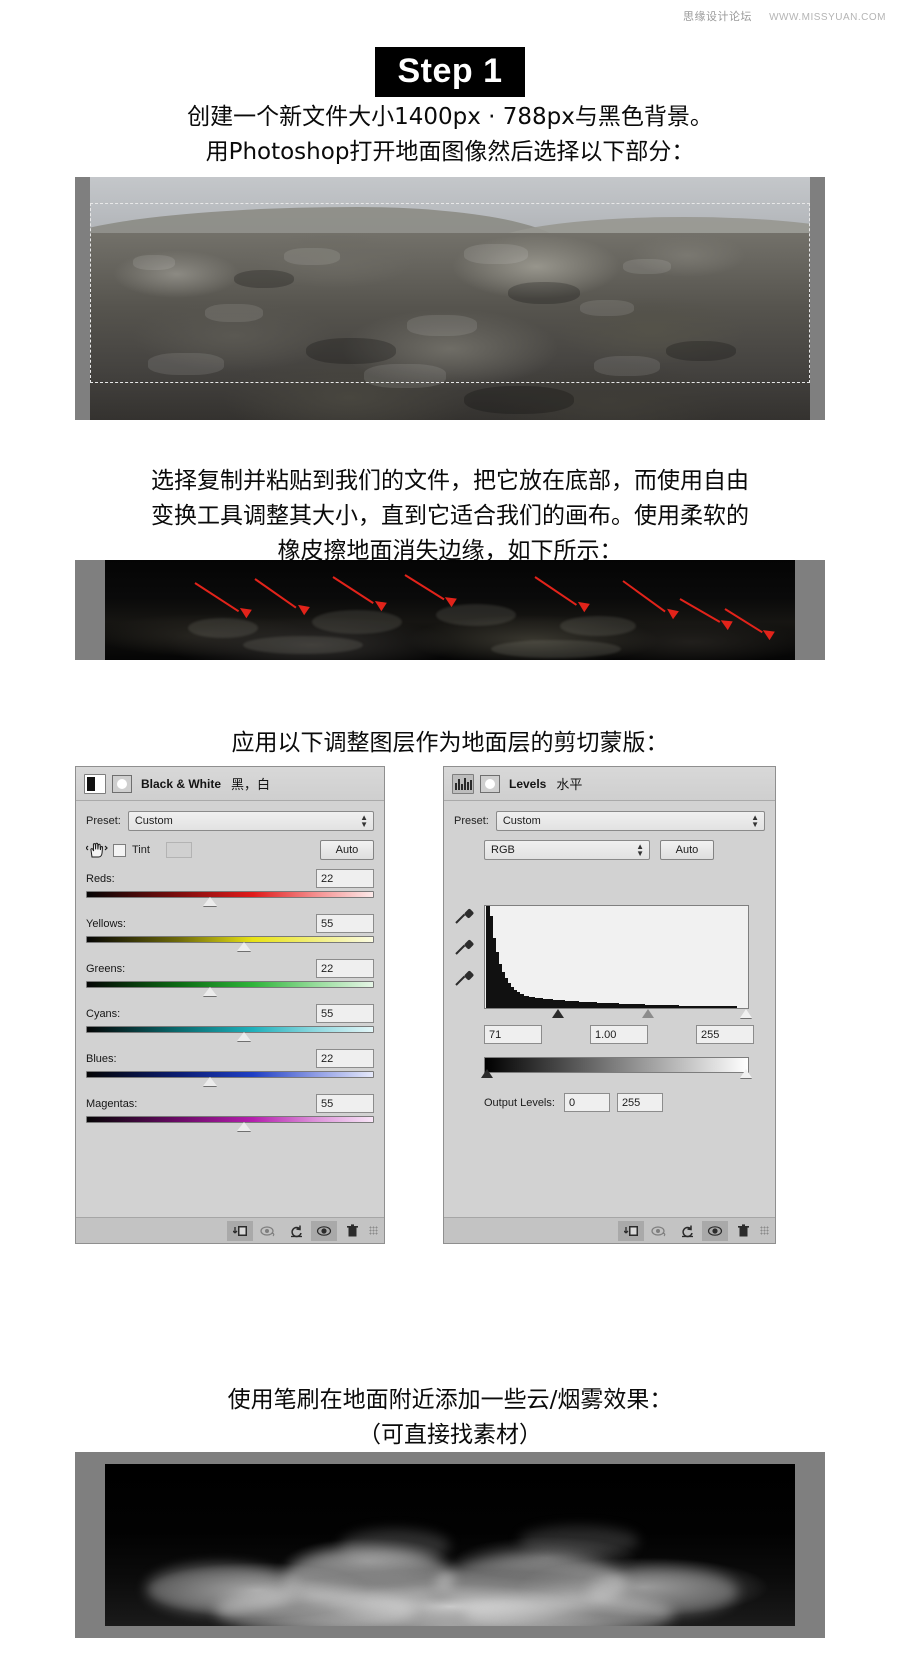 Image resolution: width=900 pixels, height=1668 pixels. I want to click on paste-line-2: 变换工具调整其大小，直到它适合我们的画布。使用柔软的, so click(450, 516).